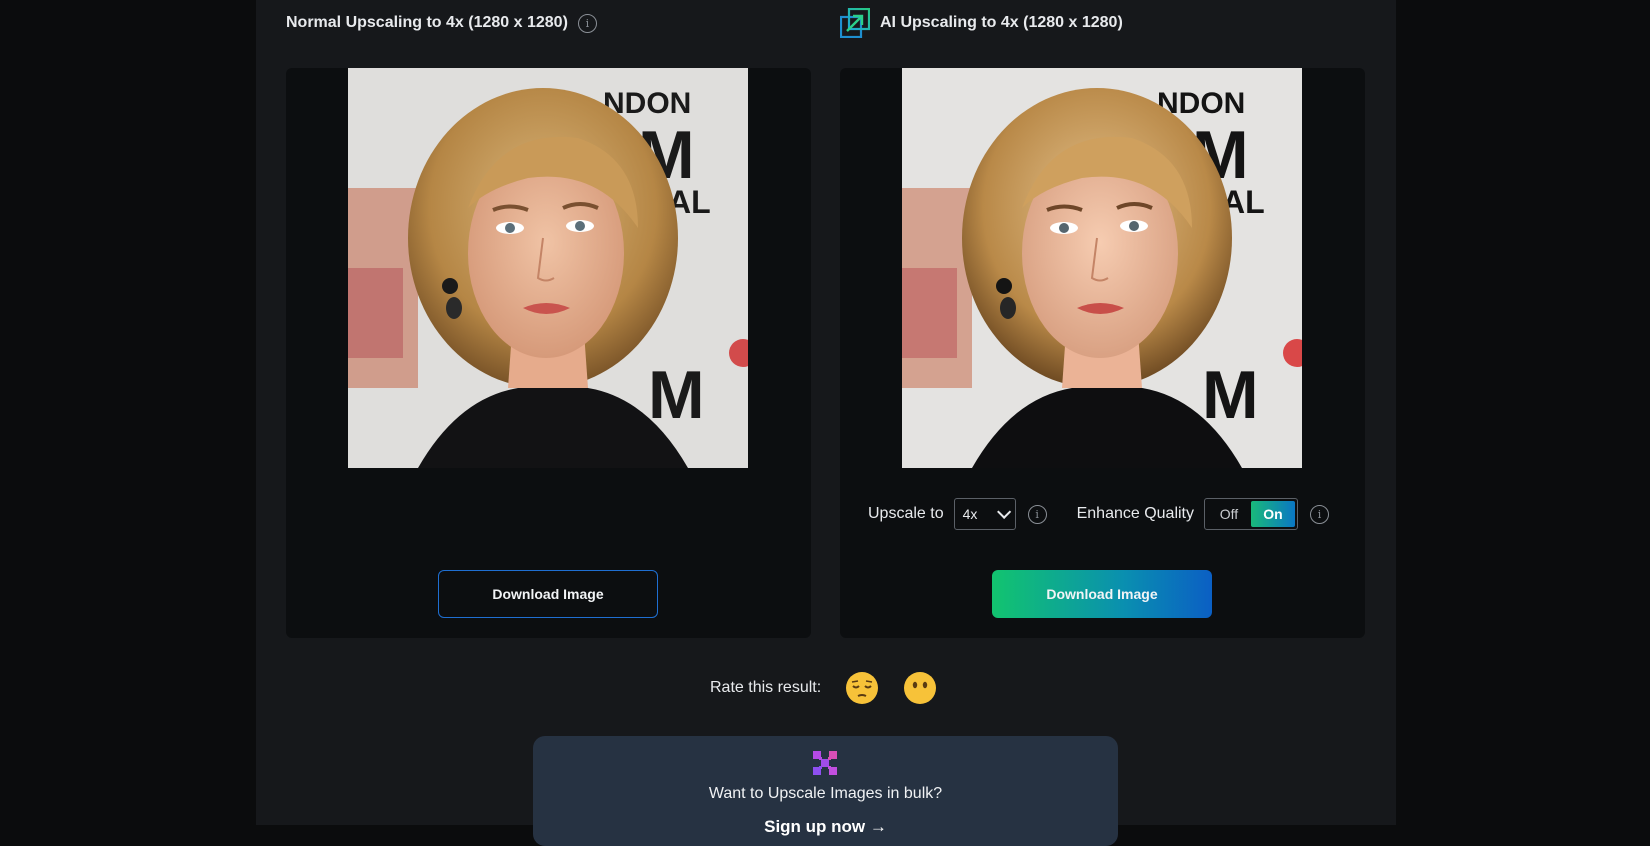  I want to click on sign-up-link: Sign up now →, so click(825, 827).